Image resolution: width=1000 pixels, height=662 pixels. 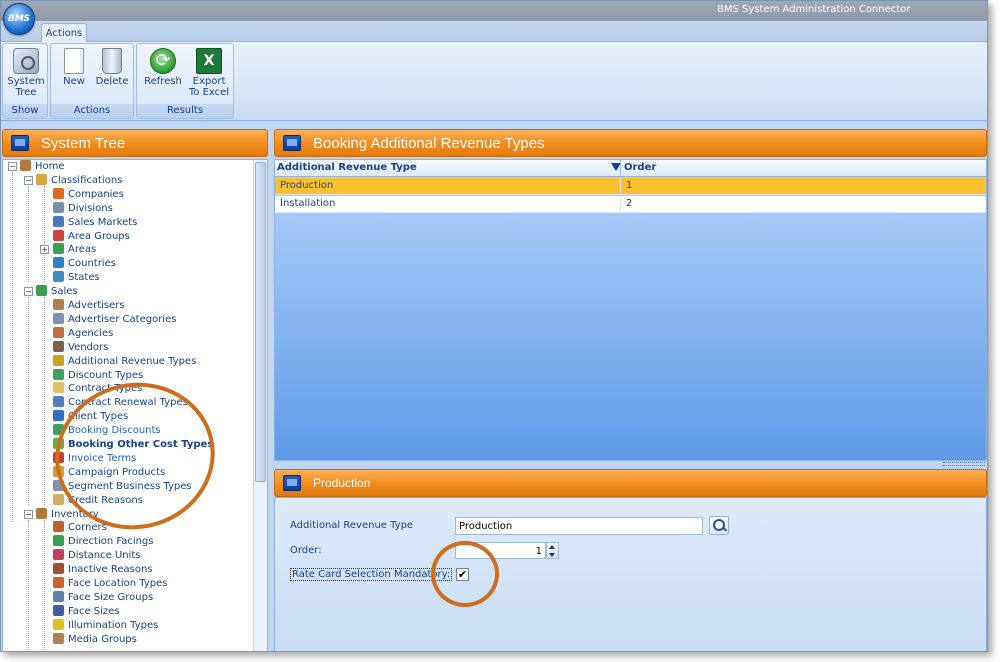 What do you see at coordinates (96, 194) in the screenshot?
I see `tree-node-label: Companies` at bounding box center [96, 194].